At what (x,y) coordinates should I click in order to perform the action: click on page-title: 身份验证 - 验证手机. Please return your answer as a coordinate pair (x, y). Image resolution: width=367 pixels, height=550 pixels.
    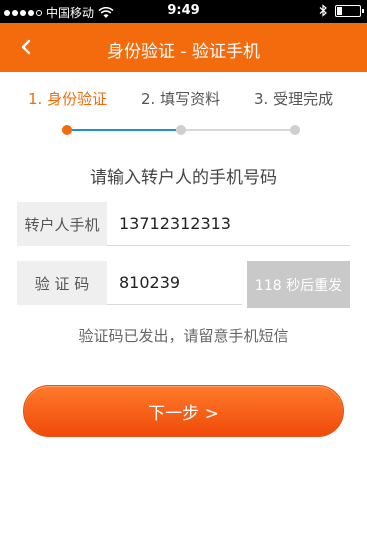
    Looking at the image, I should click on (183, 52).